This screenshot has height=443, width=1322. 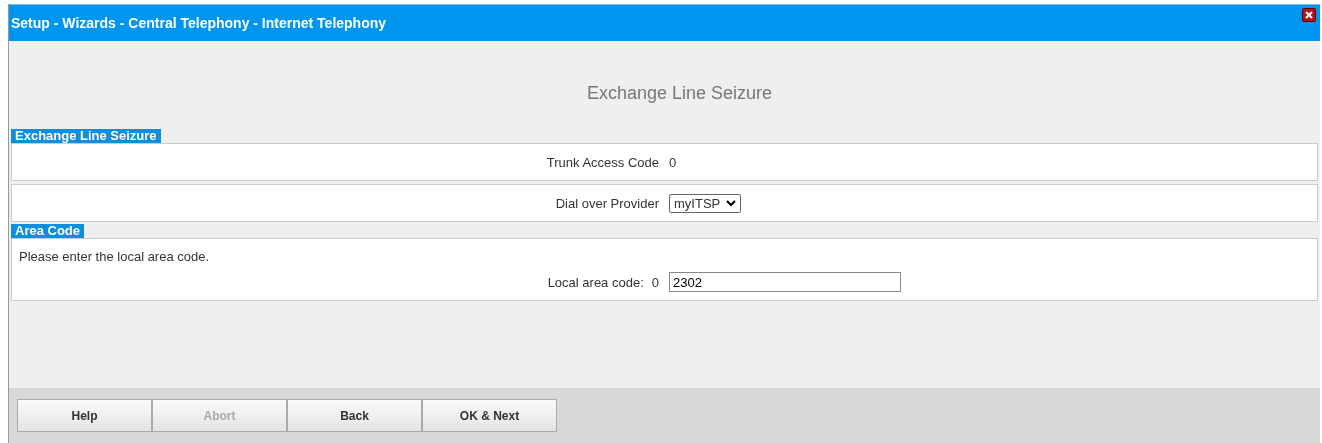 What do you see at coordinates (114, 256) in the screenshot?
I see `section-description: Please enter the local area code.` at bounding box center [114, 256].